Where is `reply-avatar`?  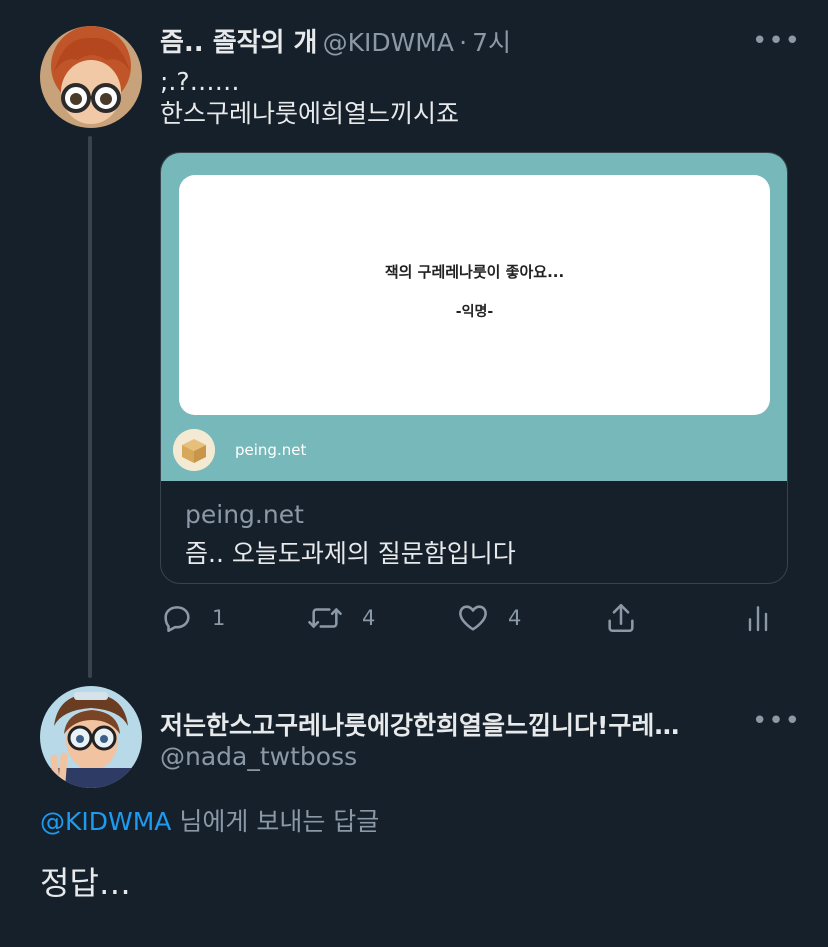
reply-avatar is located at coordinates (91, 737).